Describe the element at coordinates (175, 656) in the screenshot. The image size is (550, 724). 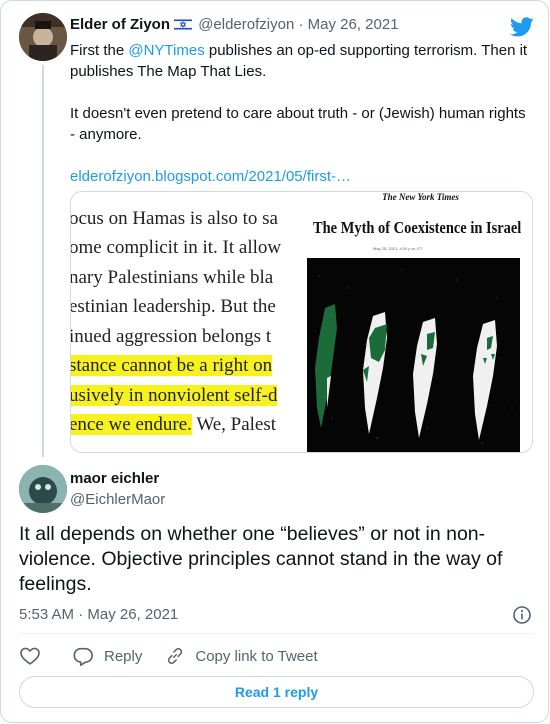
I see `link-icon` at that location.